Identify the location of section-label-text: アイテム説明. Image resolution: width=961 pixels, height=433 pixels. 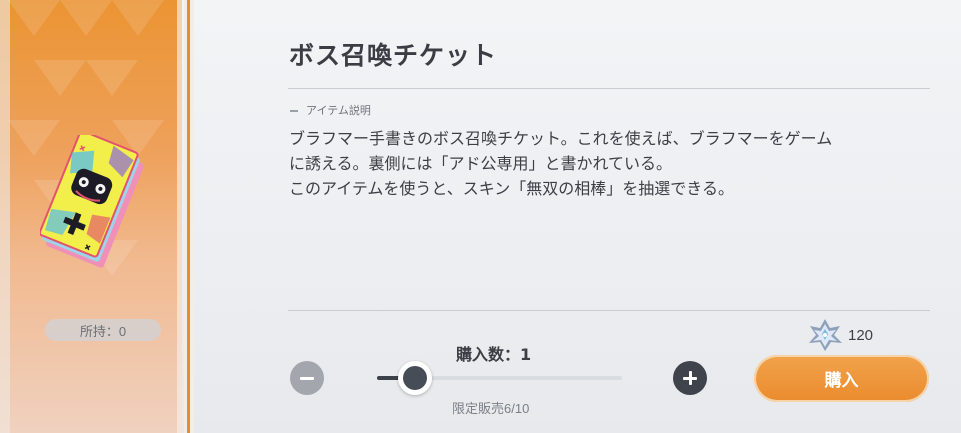
(338, 111).